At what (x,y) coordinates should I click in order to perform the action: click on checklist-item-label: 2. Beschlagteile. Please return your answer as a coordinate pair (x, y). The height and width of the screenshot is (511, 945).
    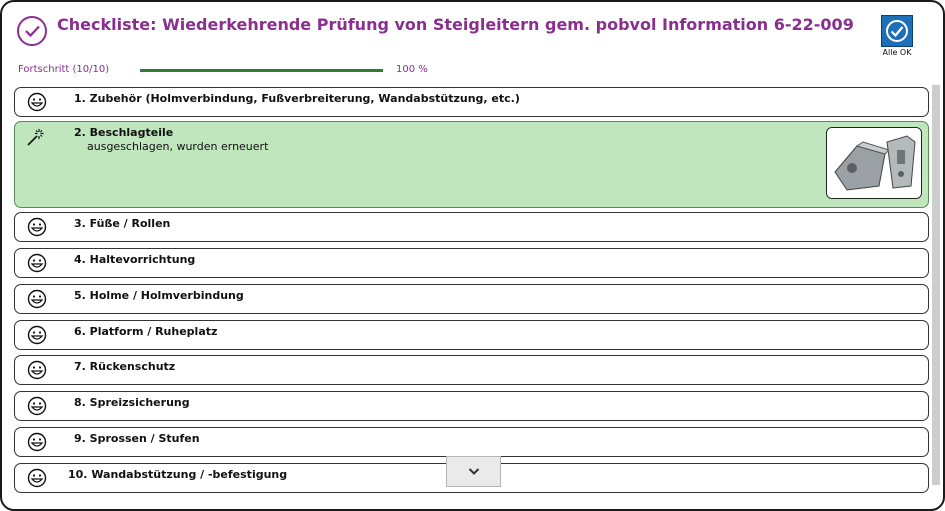
    Looking at the image, I should click on (124, 132).